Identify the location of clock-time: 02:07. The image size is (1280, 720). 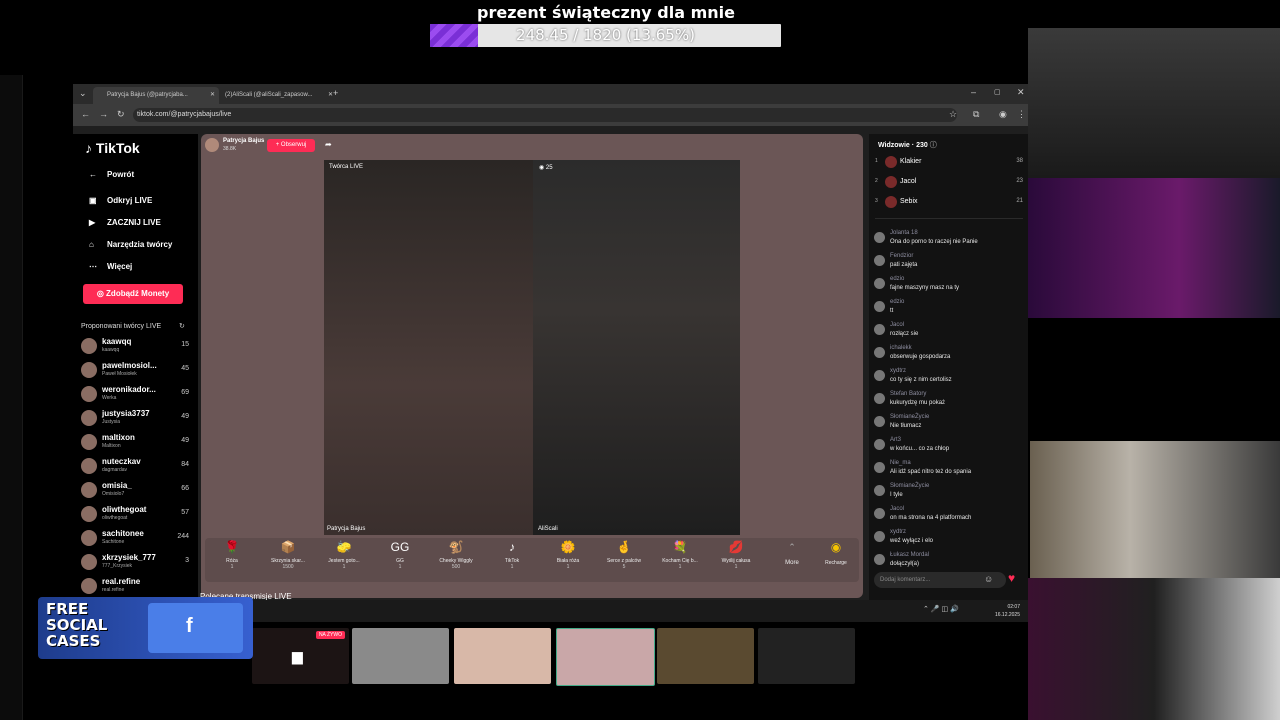
(1013, 607).